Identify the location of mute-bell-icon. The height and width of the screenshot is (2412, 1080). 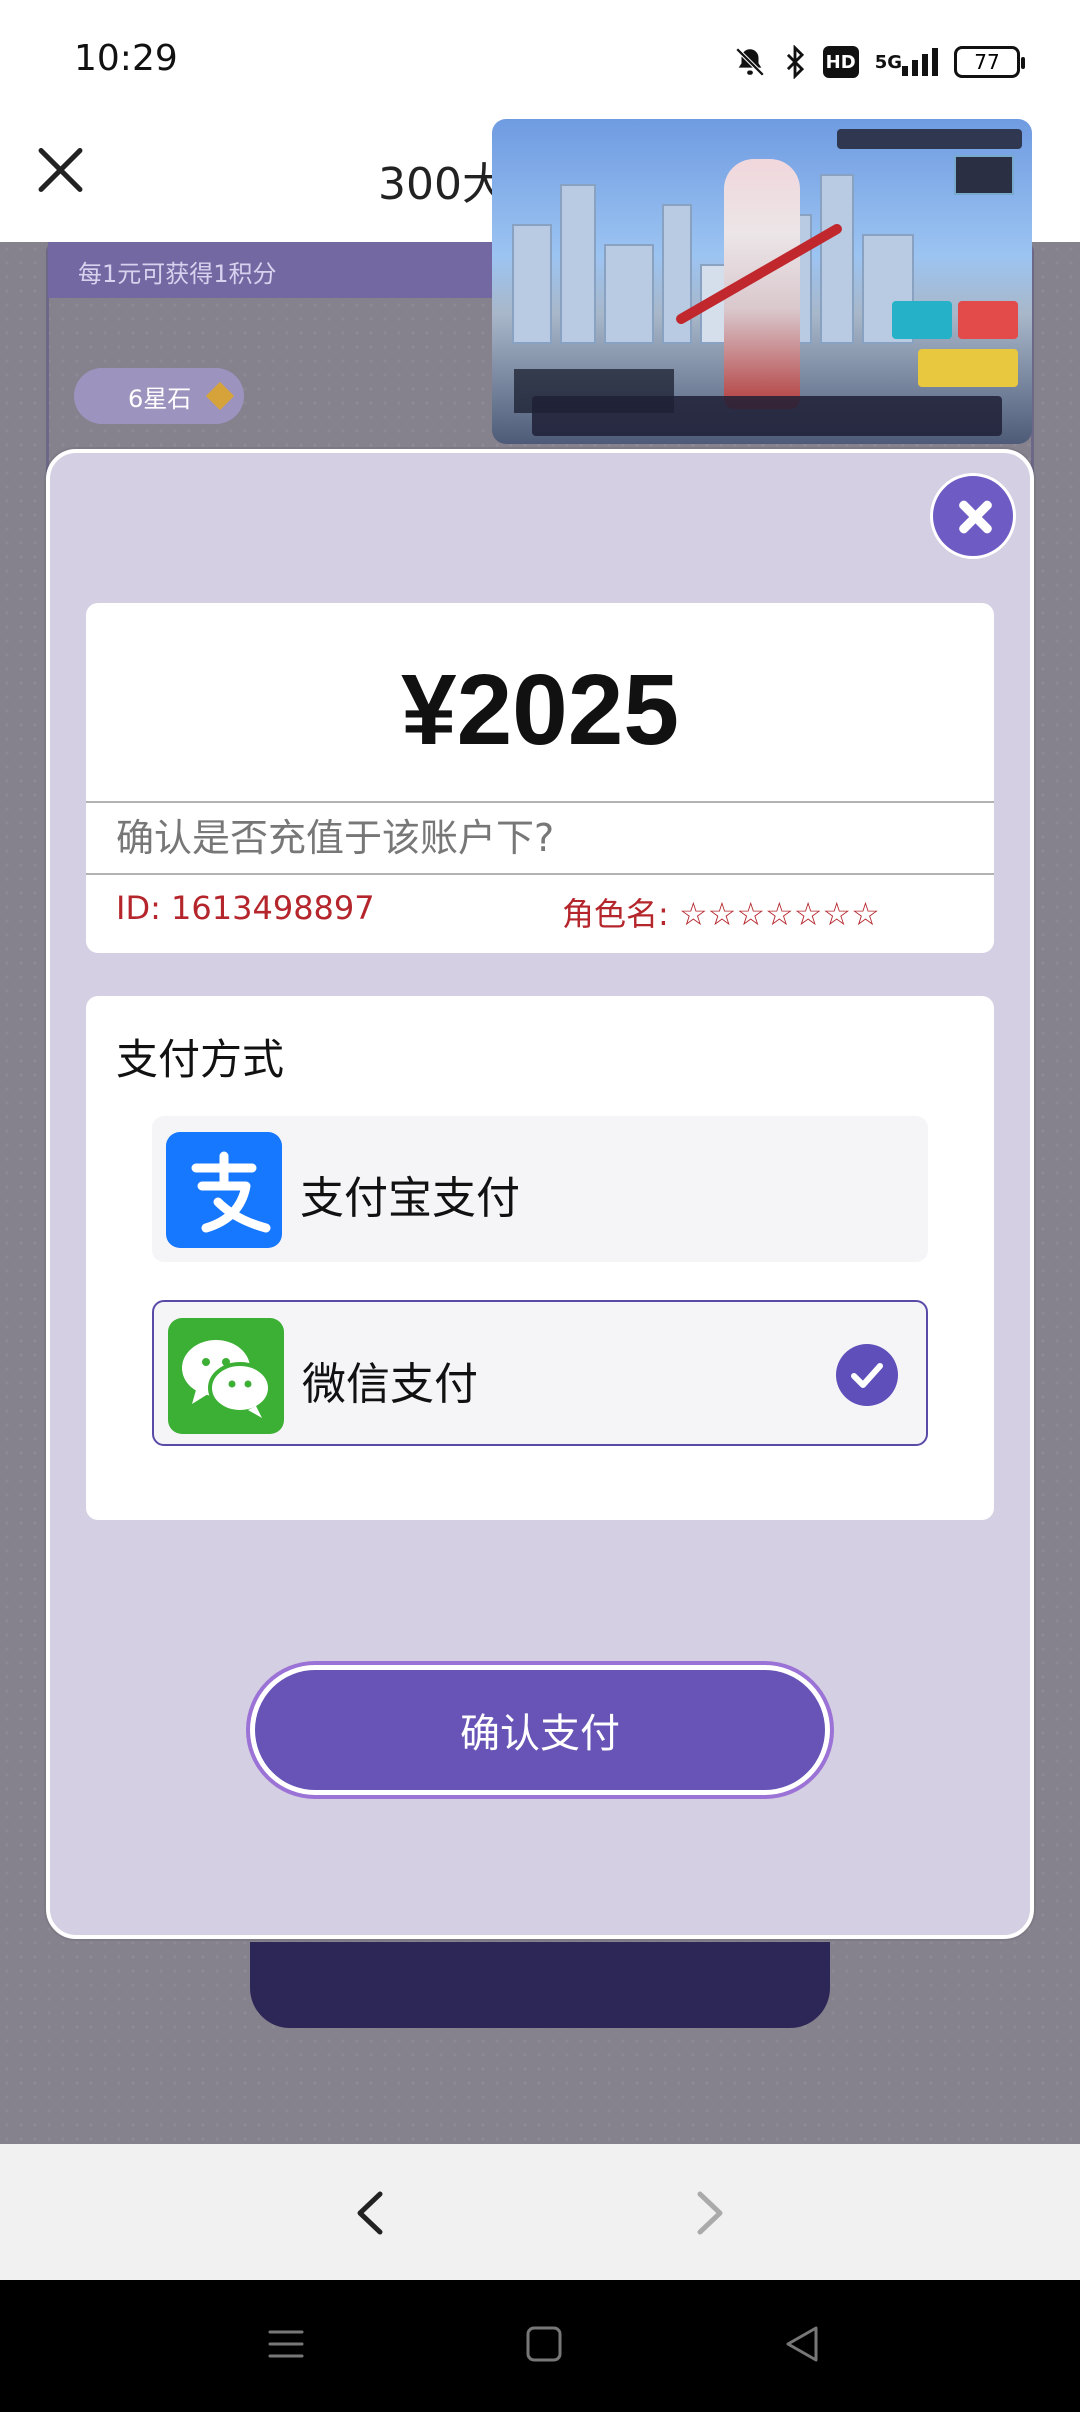
(750, 62).